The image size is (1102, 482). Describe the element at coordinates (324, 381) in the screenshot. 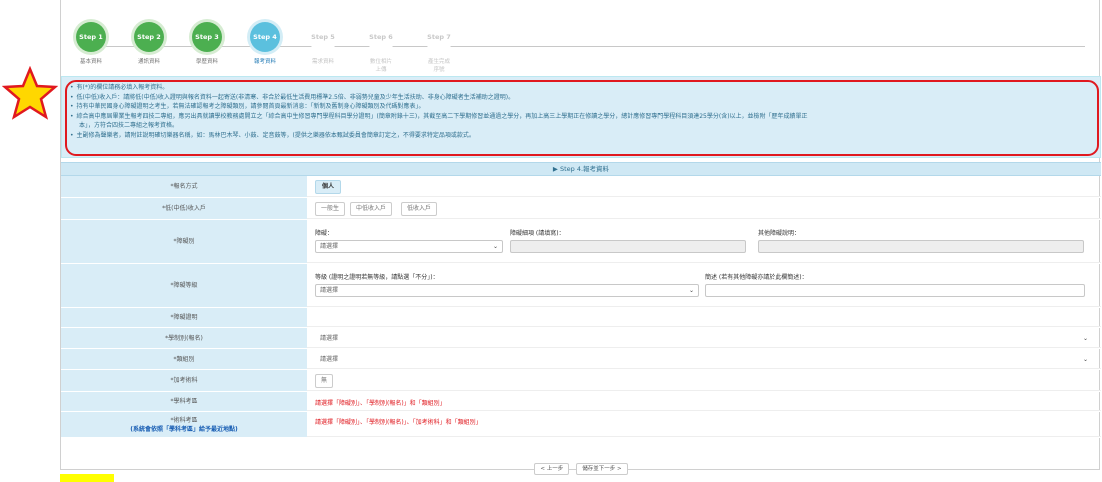

I see `extra-subject-none-button: 無` at that location.